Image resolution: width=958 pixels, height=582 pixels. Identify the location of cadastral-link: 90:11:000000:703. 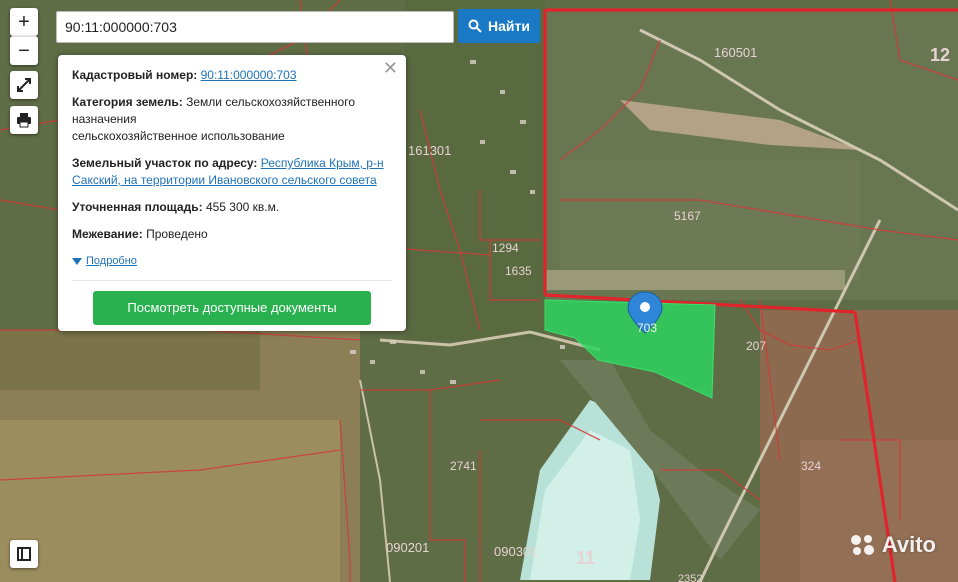
(249, 75).